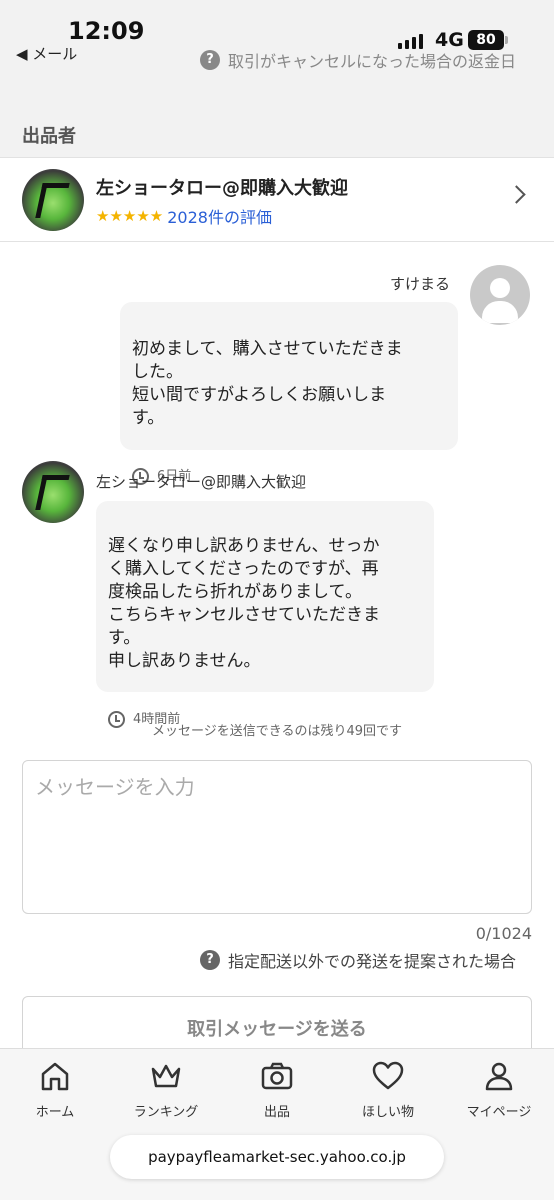  I want to click on rating-stars-icon: ★★★★★, so click(130, 216).